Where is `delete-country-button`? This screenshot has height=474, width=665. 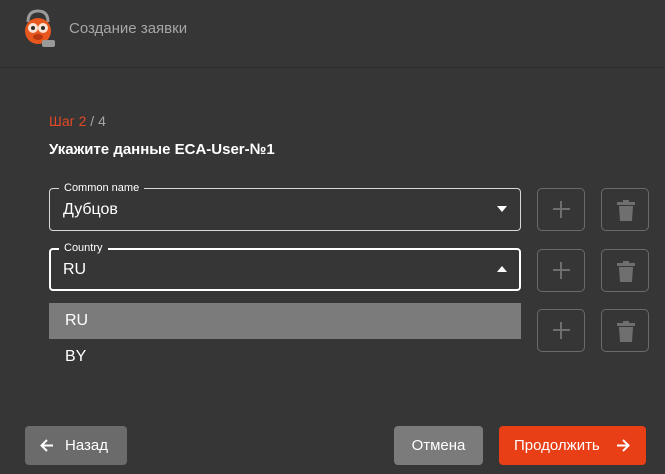
delete-country-button is located at coordinates (625, 270).